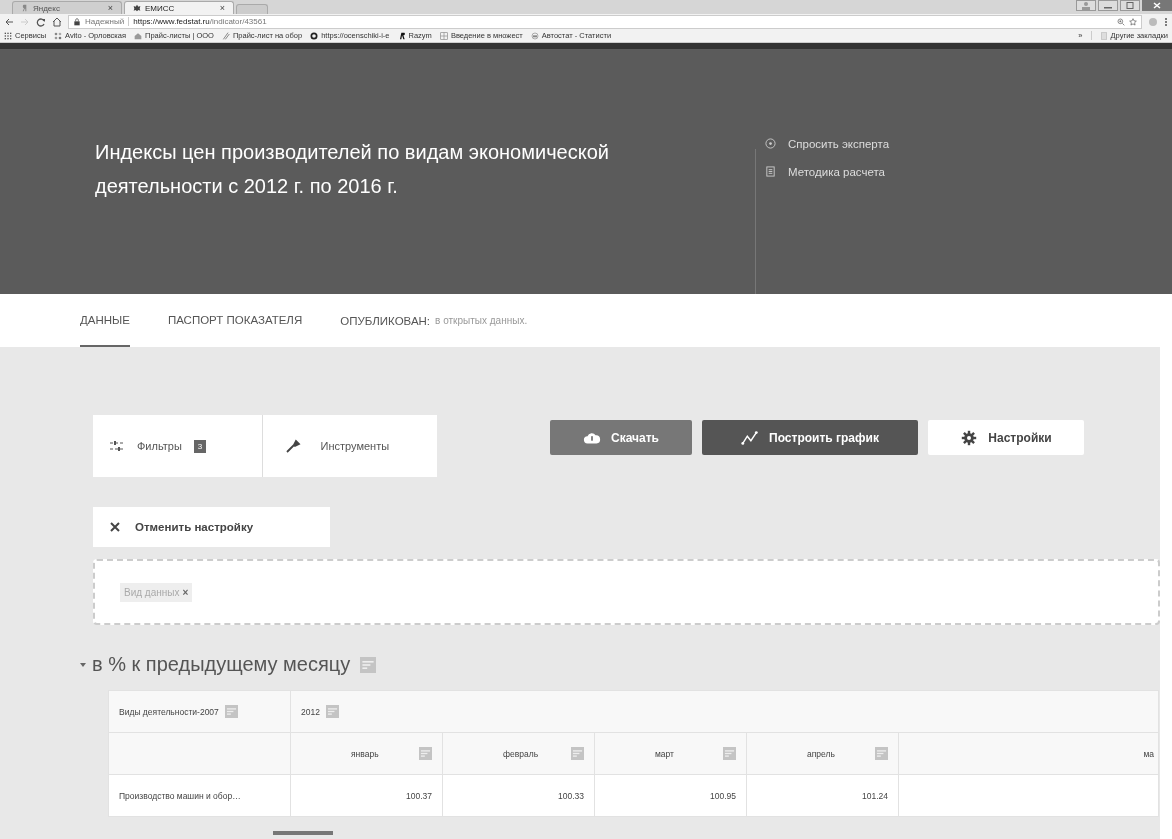 The width and height of the screenshot is (1172, 839). I want to click on pen-icon, so click(225, 35).